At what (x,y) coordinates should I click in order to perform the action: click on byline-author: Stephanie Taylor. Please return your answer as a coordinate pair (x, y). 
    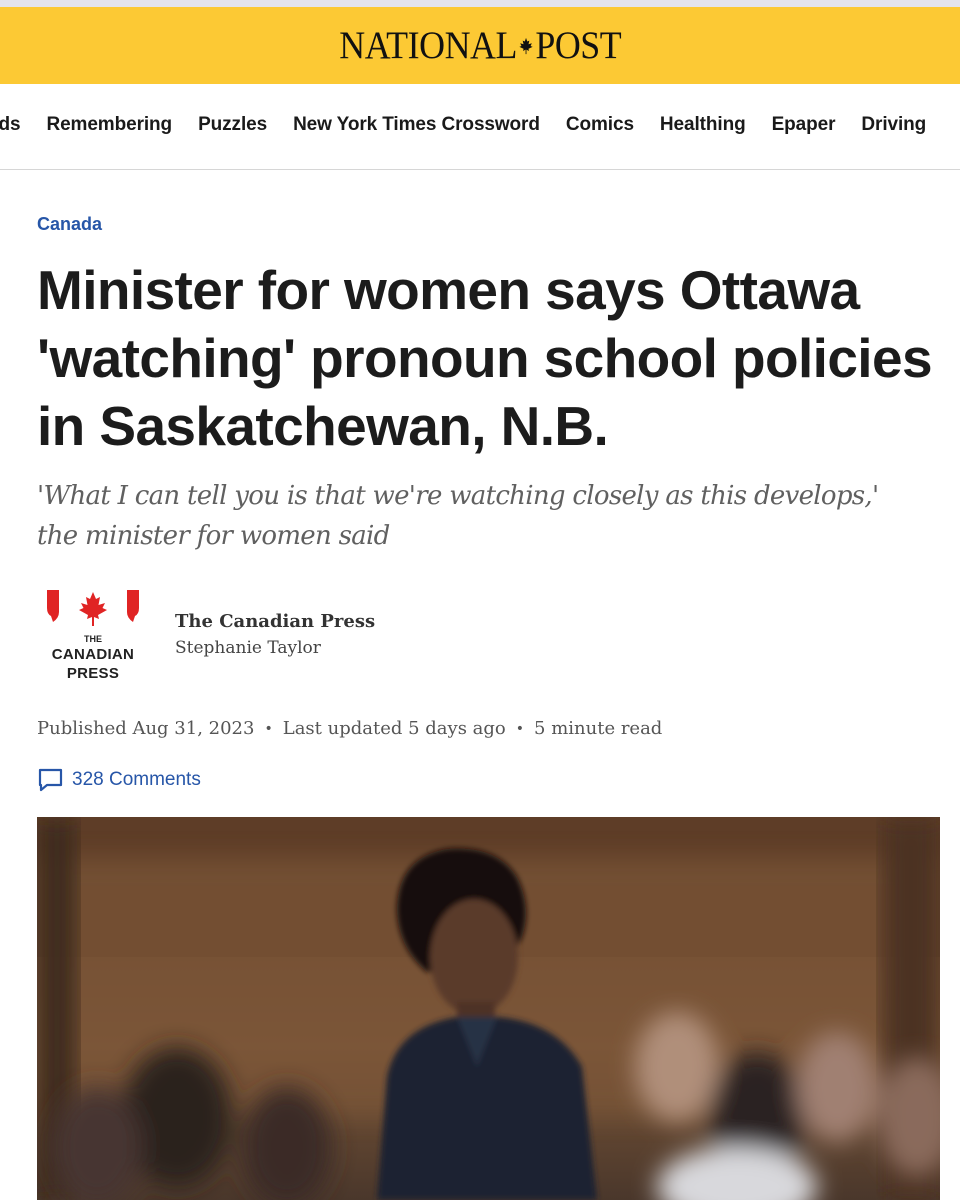
    Looking at the image, I should click on (248, 648).